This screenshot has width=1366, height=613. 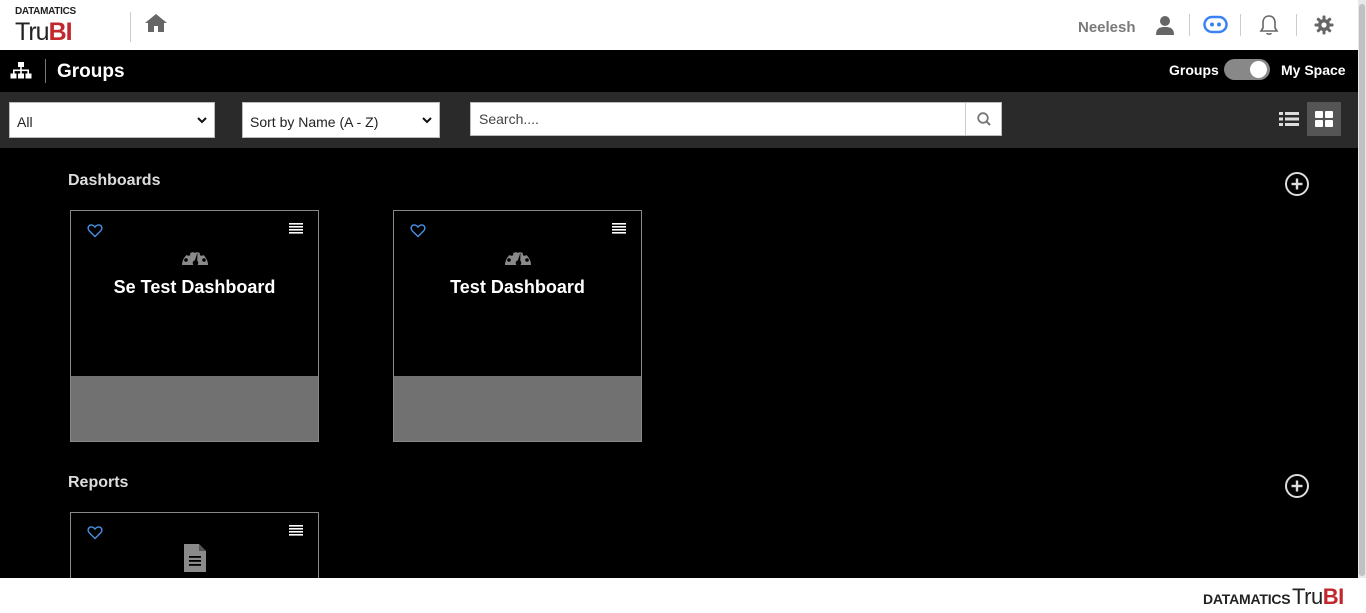 I want to click on search-button, so click(x=983, y=119).